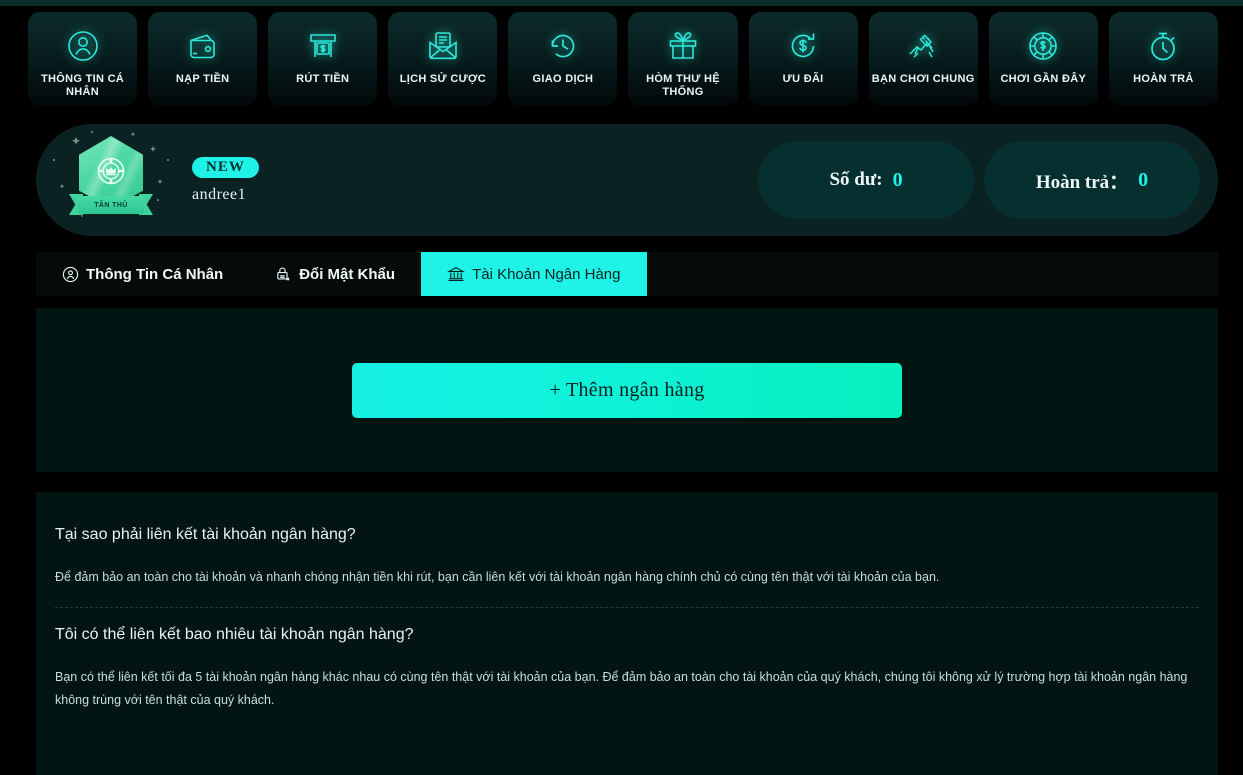  I want to click on nav-tile-nap-tien: NẠP TIỀN, so click(203, 59).